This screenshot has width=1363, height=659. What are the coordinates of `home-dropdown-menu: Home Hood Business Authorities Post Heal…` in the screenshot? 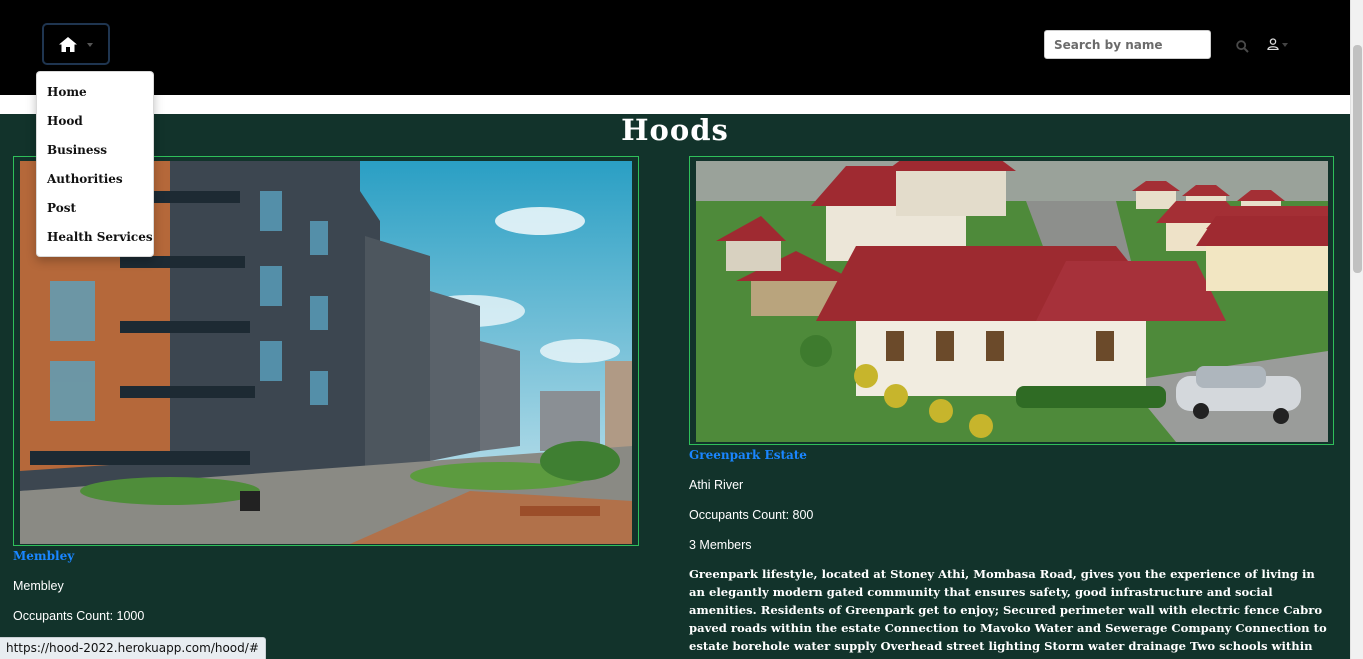 It's located at (95, 164).